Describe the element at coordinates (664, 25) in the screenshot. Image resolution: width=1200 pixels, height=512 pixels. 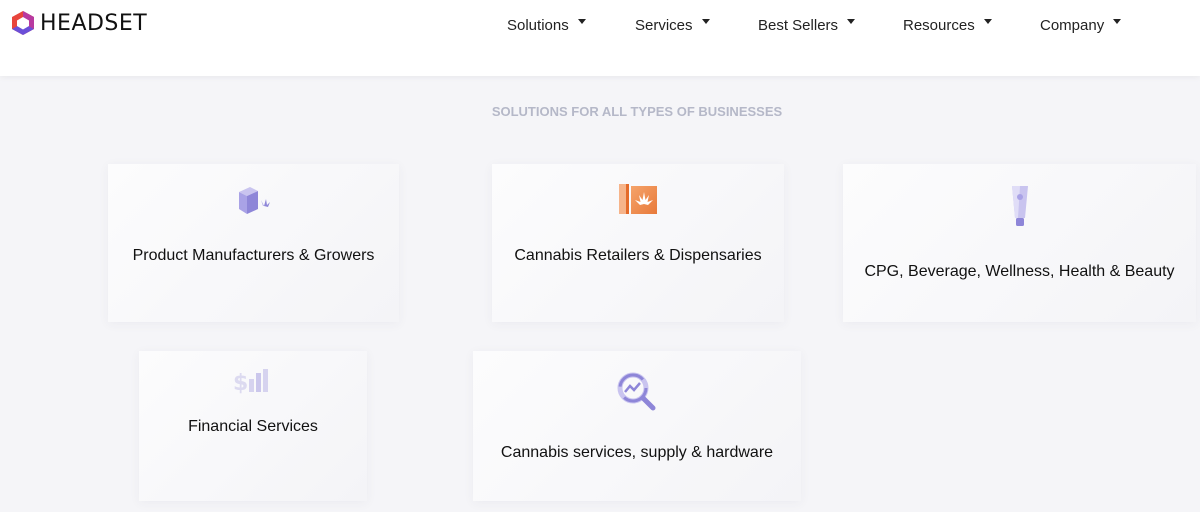
I see `nav-services-label: Services` at that location.